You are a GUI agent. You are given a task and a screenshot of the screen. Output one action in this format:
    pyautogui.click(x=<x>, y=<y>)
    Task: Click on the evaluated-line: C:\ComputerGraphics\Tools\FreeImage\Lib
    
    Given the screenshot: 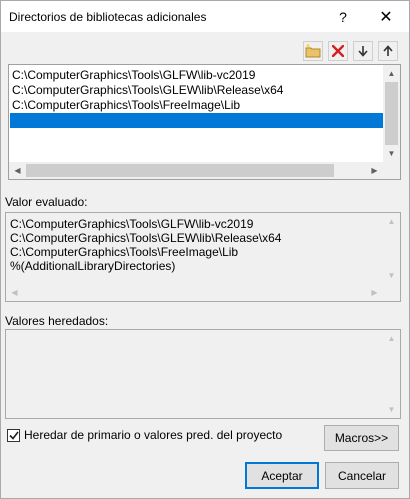 What is the action you would take?
    pyautogui.click(x=124, y=252)
    